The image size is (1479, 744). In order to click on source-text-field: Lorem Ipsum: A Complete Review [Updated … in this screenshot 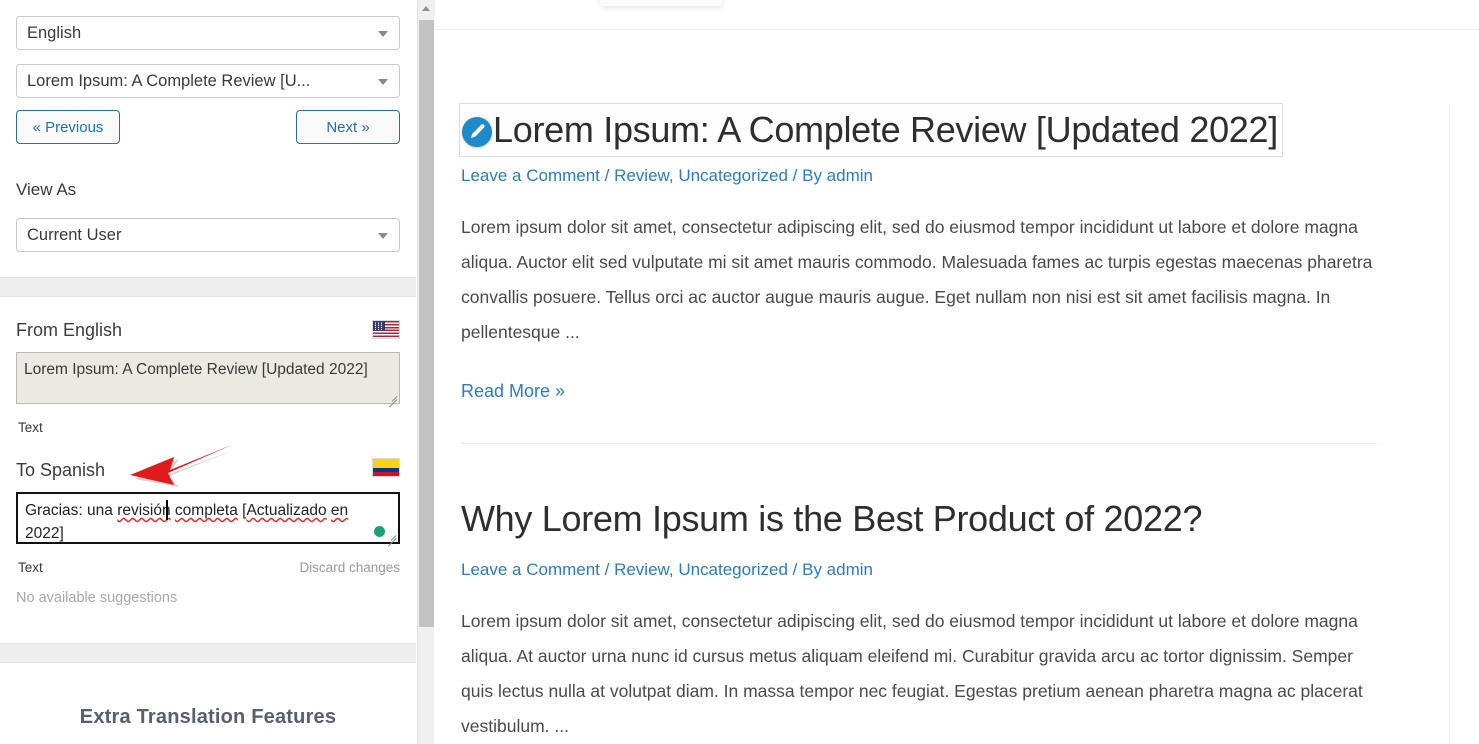, I will do `click(208, 378)`.